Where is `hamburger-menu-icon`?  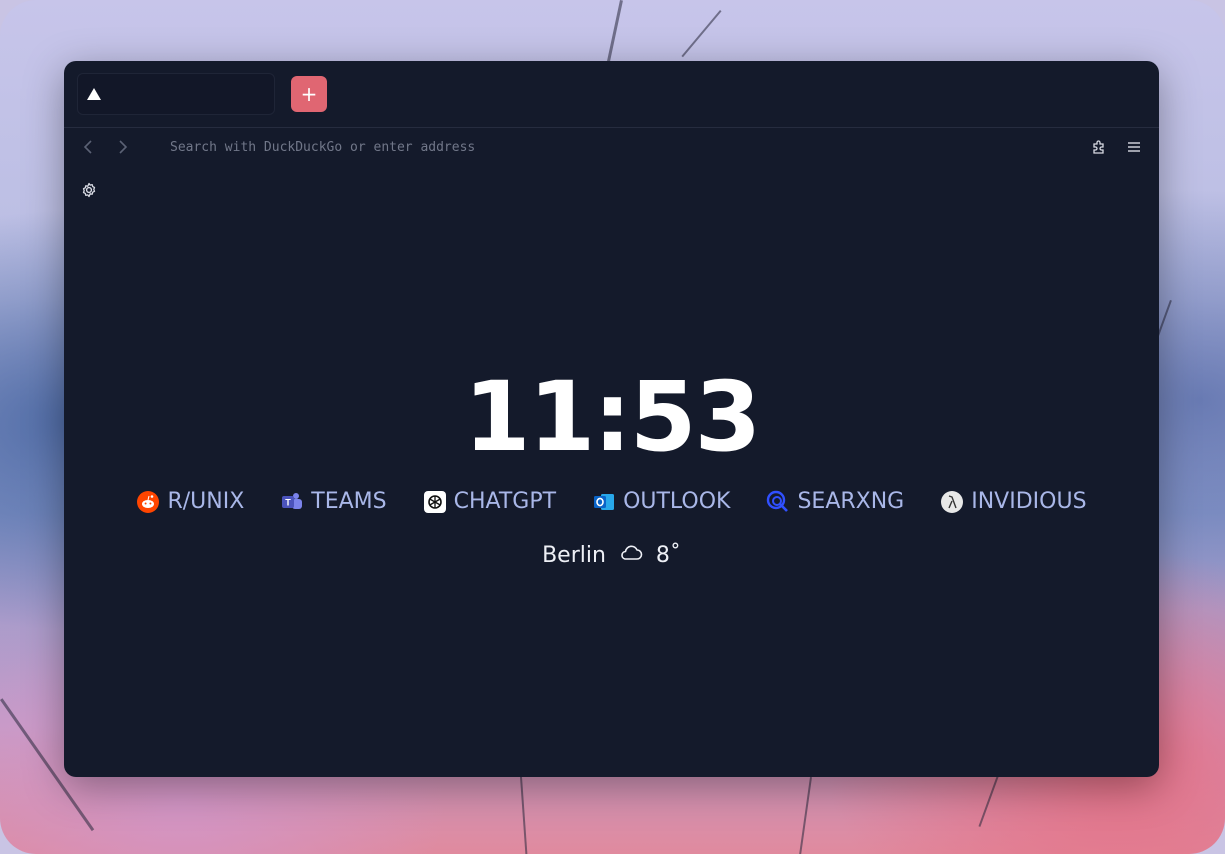 hamburger-menu-icon is located at coordinates (1134, 147).